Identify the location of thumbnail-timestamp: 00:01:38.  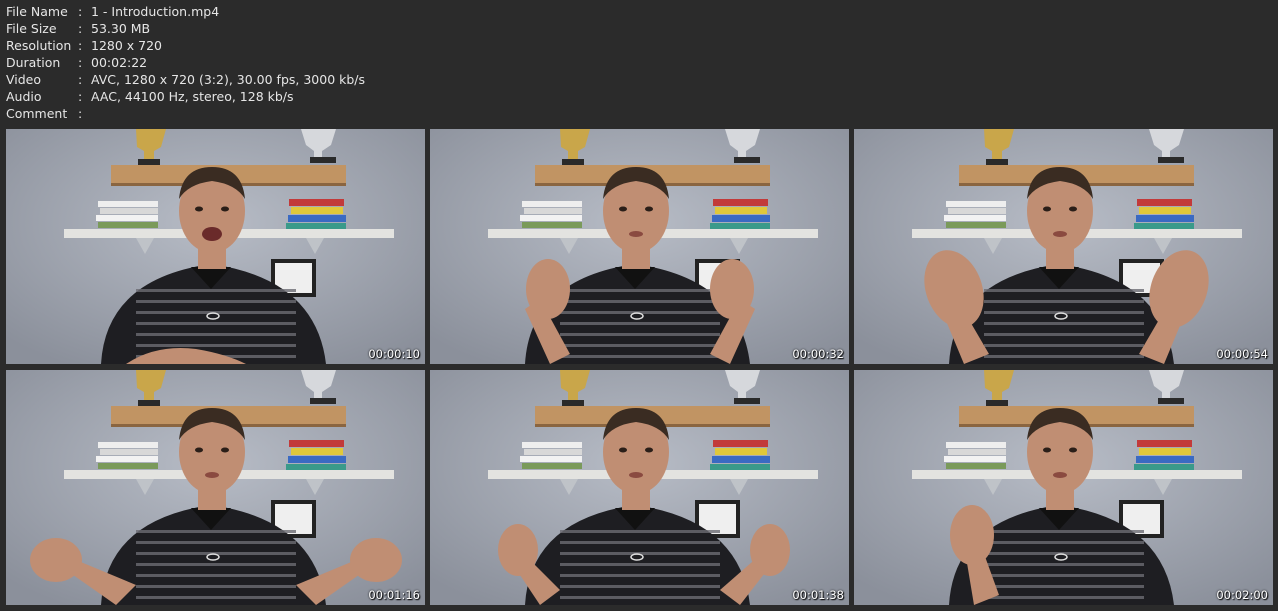
(818, 595).